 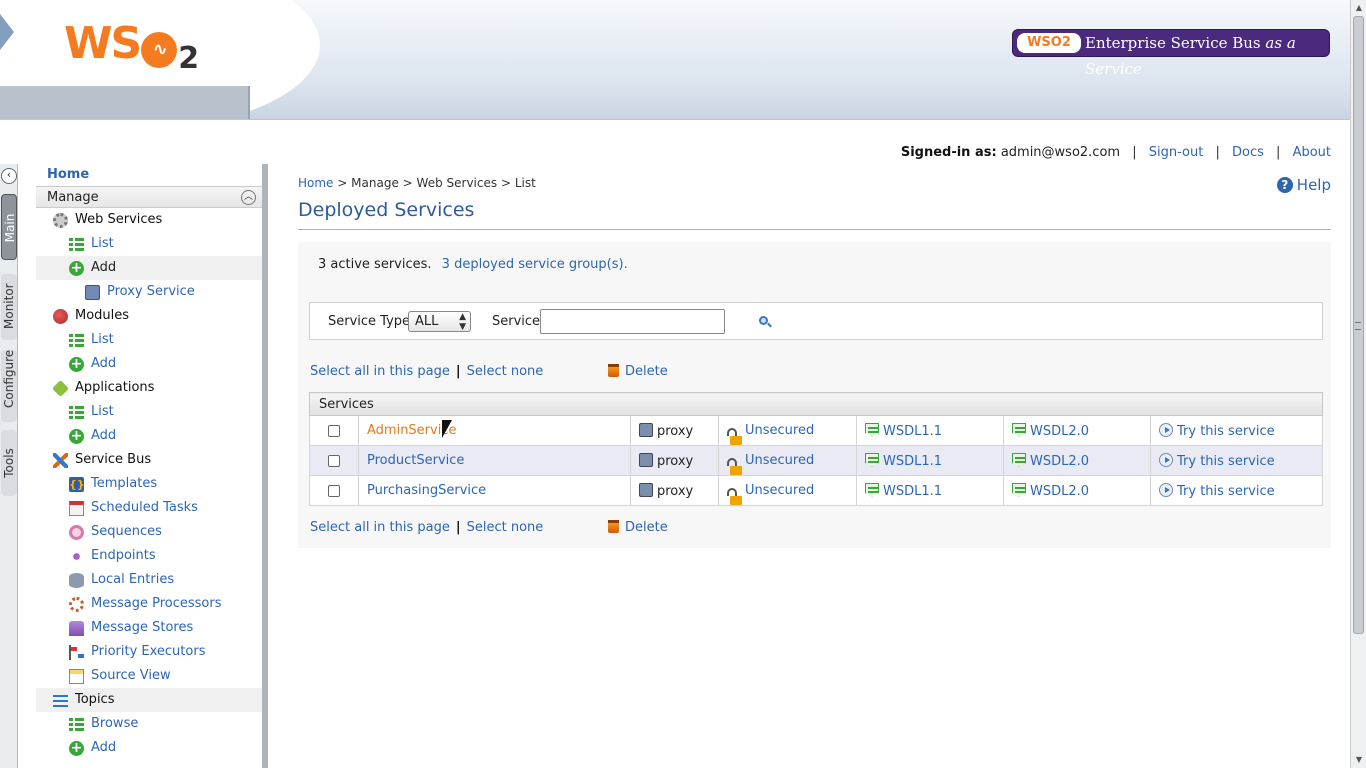 I want to click on nav-link: Templates, so click(x=124, y=483).